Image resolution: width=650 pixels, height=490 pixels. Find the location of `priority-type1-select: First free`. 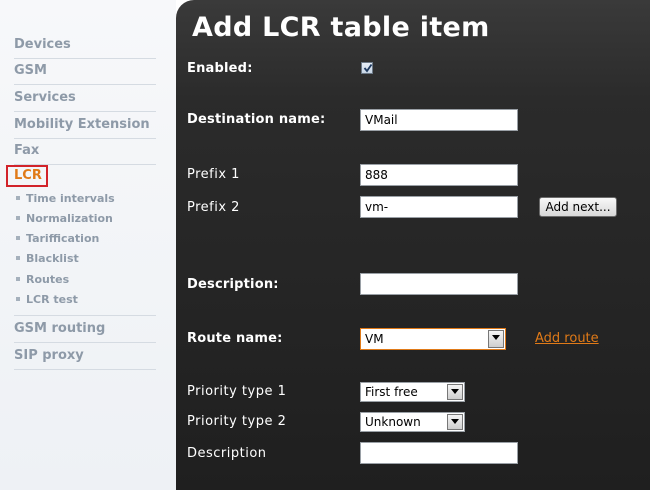

priority-type1-select: First free is located at coordinates (412, 392).